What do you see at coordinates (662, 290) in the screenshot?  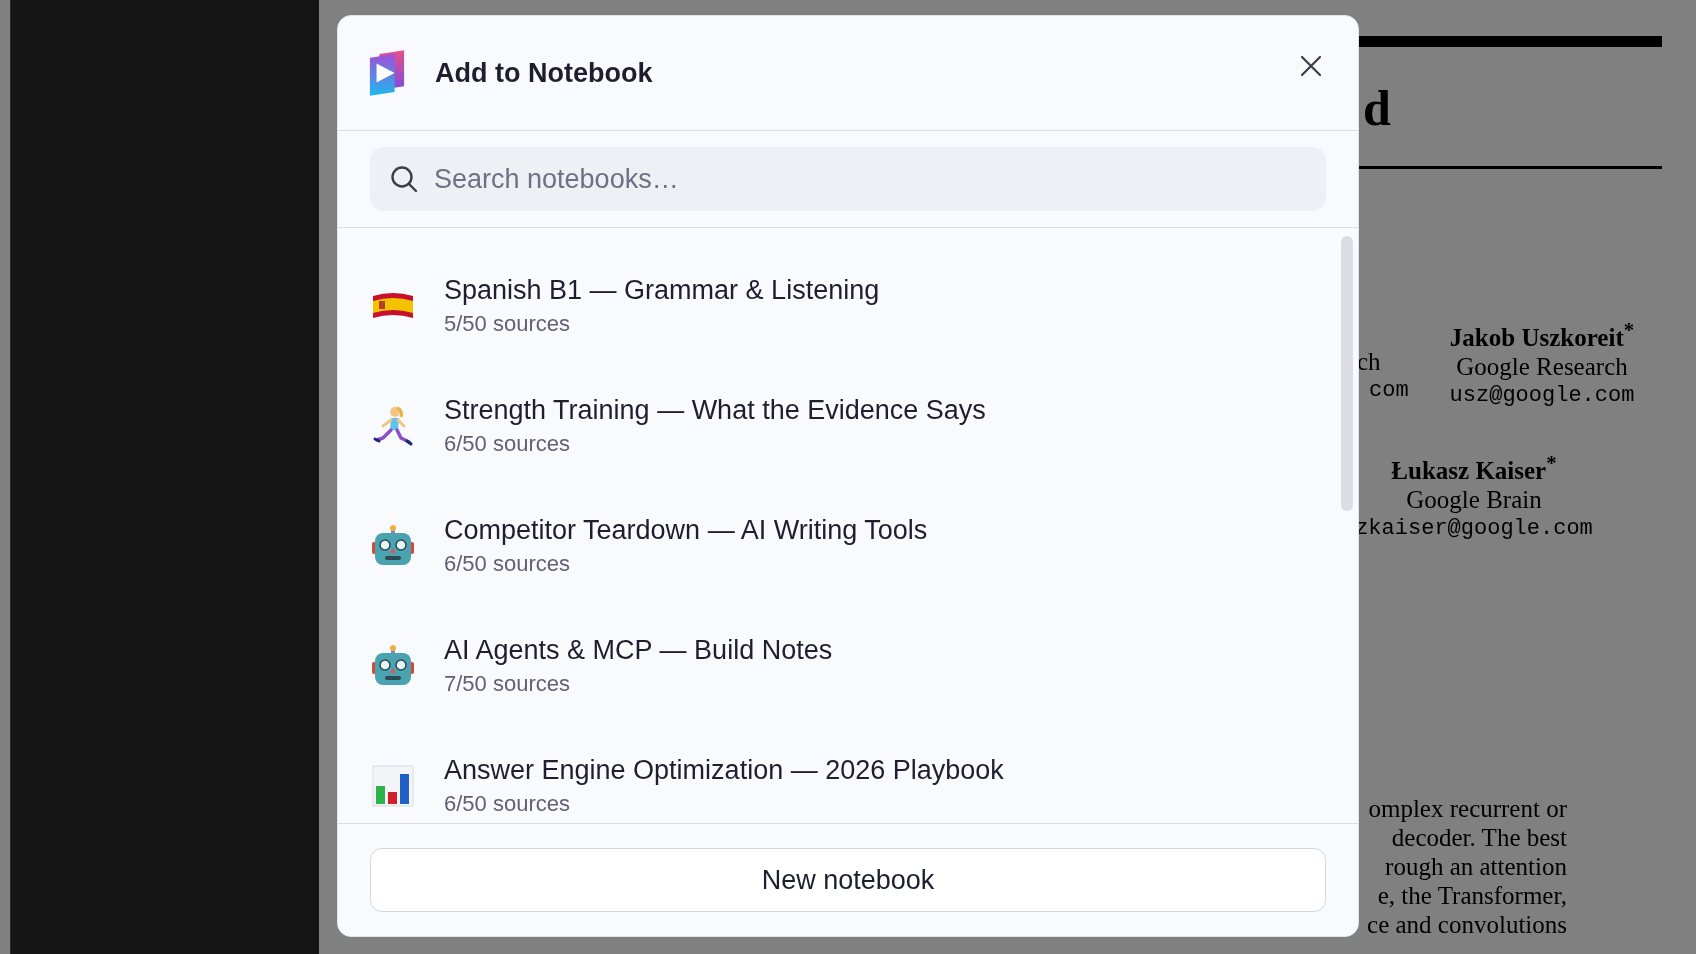 I see `notebook-title: Spanish B1 — Grammar & Listening` at bounding box center [662, 290].